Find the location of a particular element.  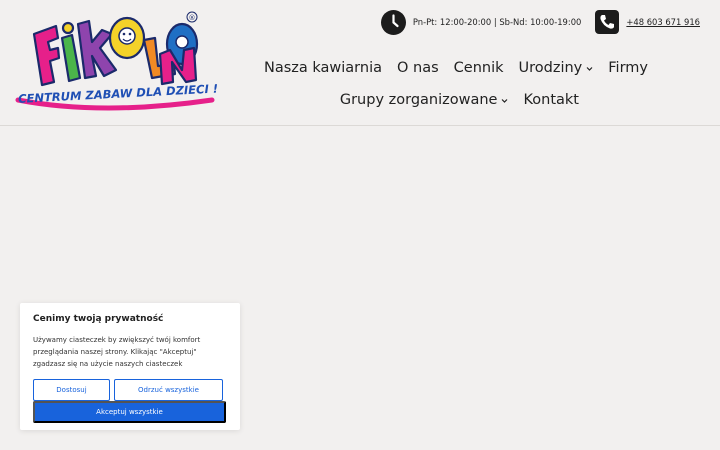

clock-icon is located at coordinates (393, 22).